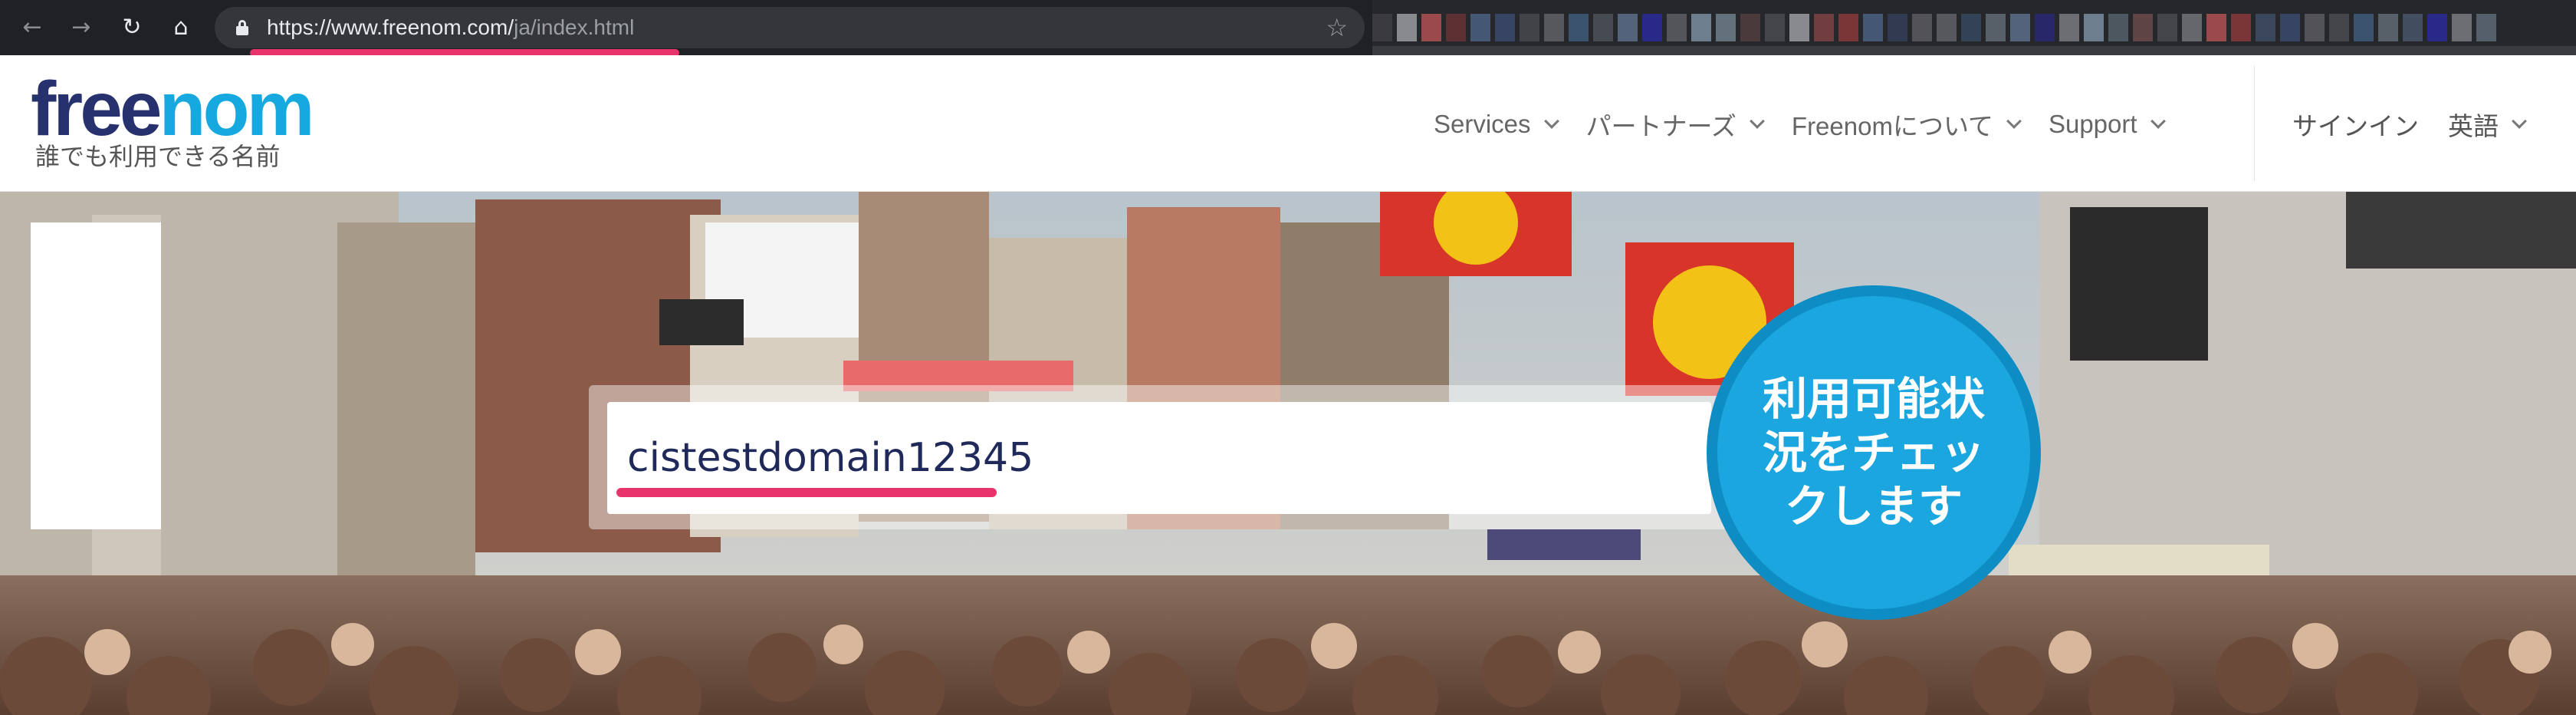  What do you see at coordinates (2254, 124) in the screenshot?
I see `nav-divider` at bounding box center [2254, 124].